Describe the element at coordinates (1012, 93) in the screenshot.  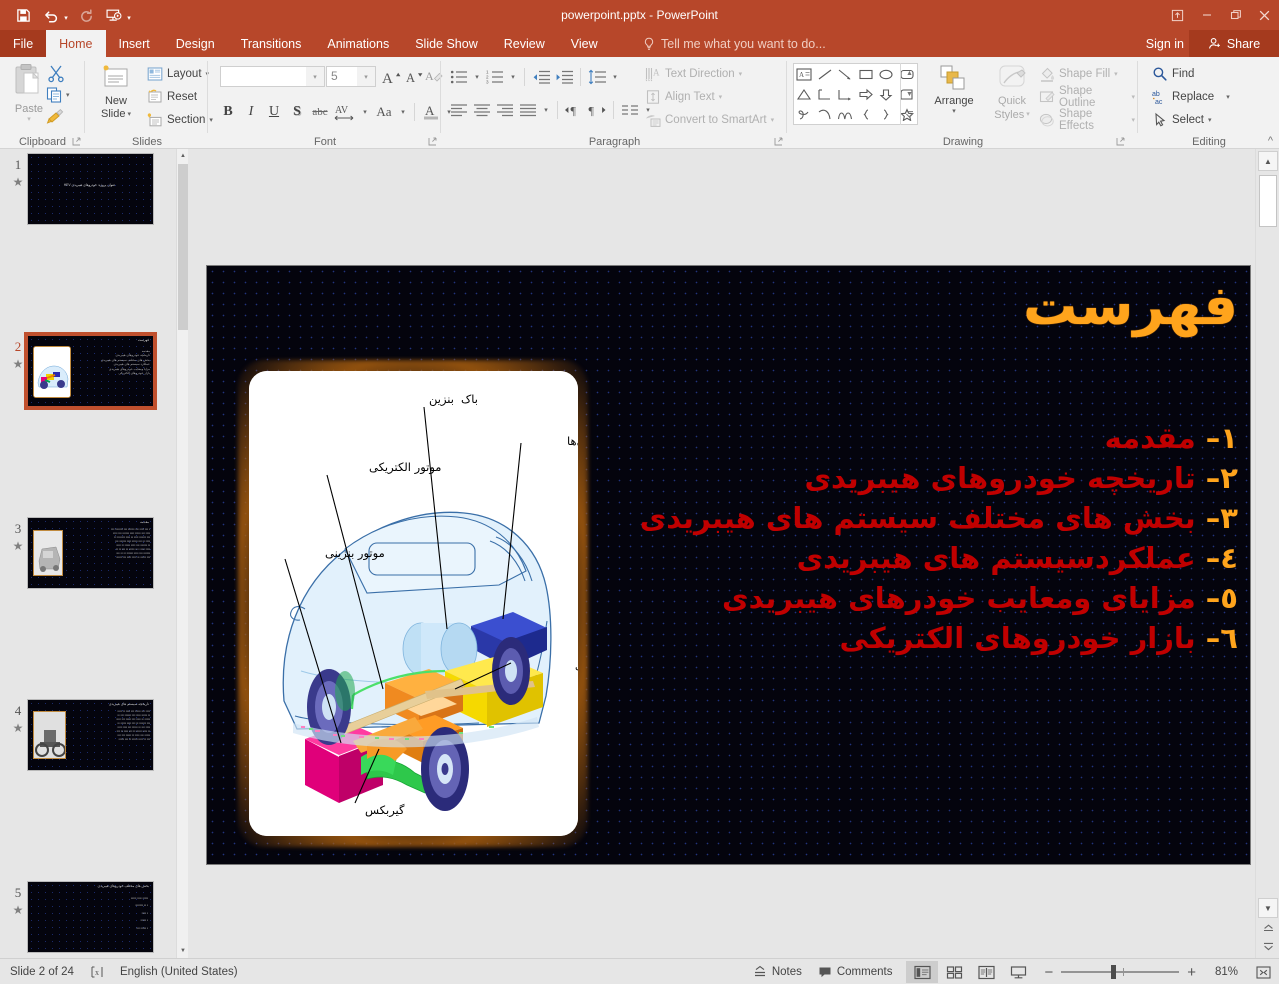
I see `quick-styles-button: Quick Styles ▾` at that location.